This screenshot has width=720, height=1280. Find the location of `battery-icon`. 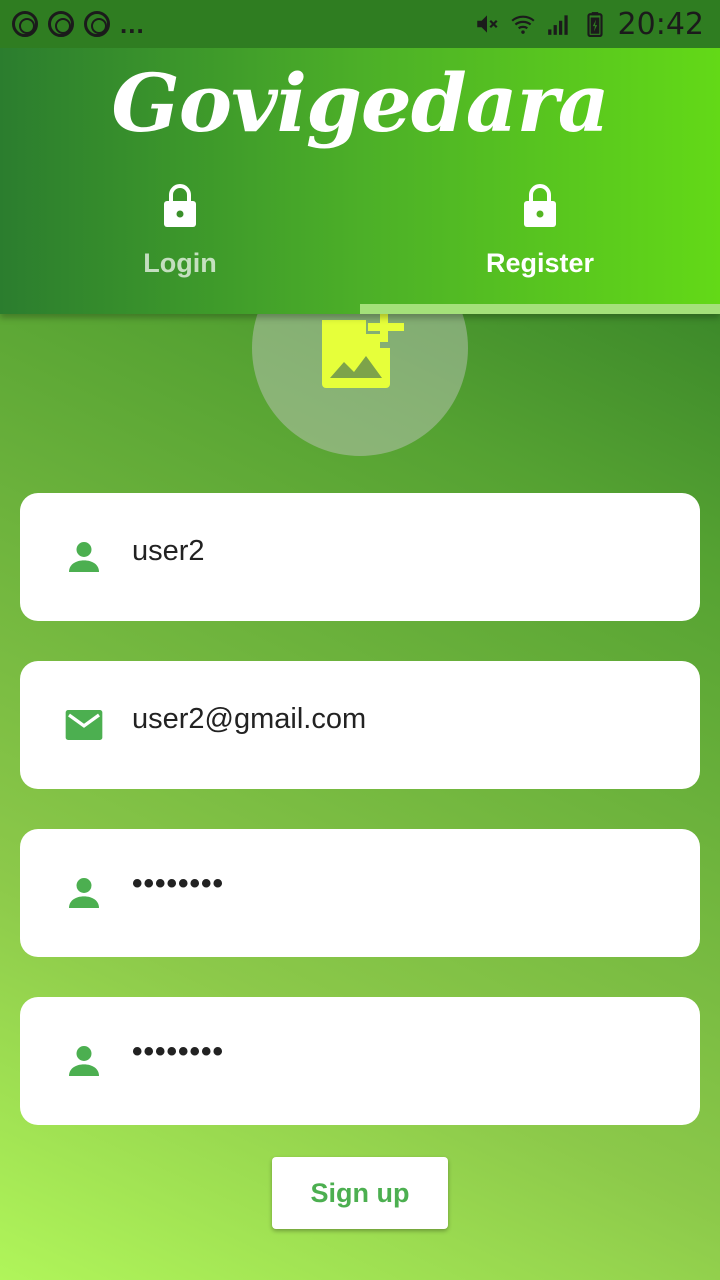

battery-icon is located at coordinates (594, 24).